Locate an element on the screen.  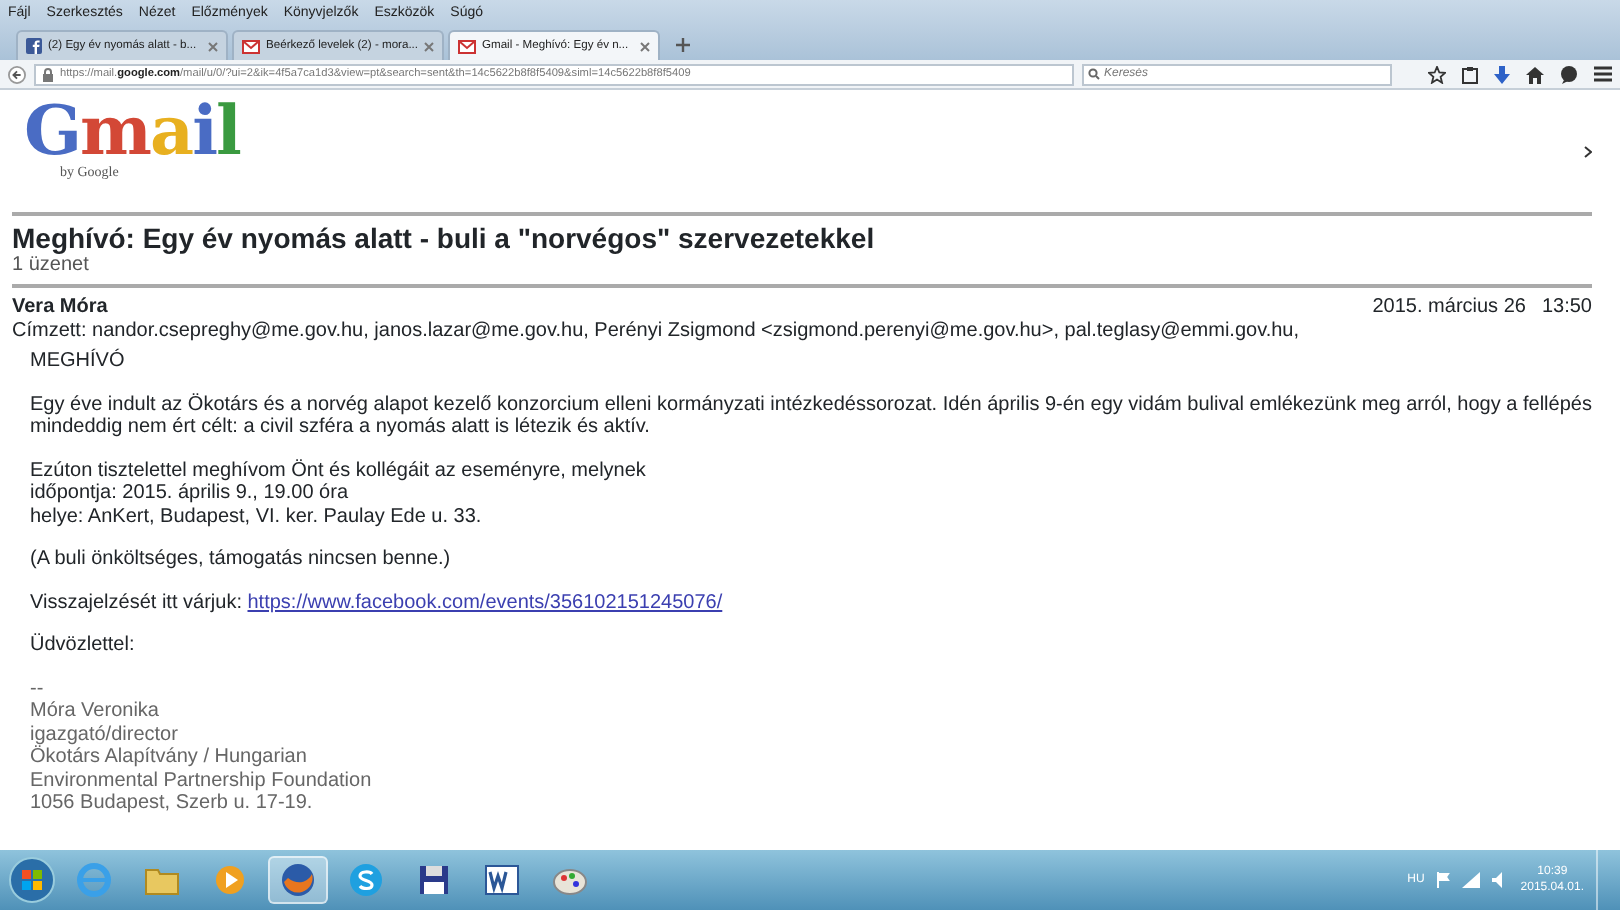
facebook-icon is located at coordinates (34, 46).